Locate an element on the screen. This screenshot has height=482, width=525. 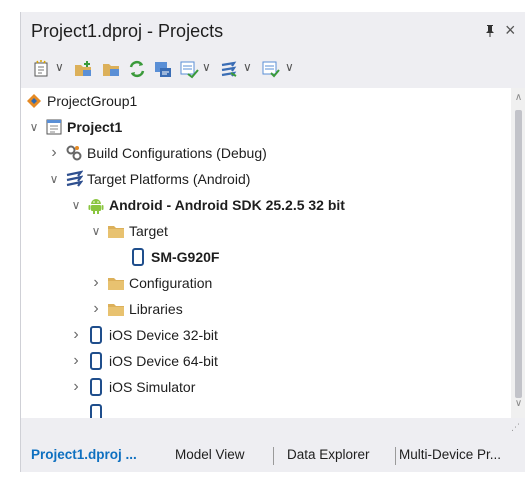
tree-item-target-folder: ∨ Target is located at coordinates (266, 231).